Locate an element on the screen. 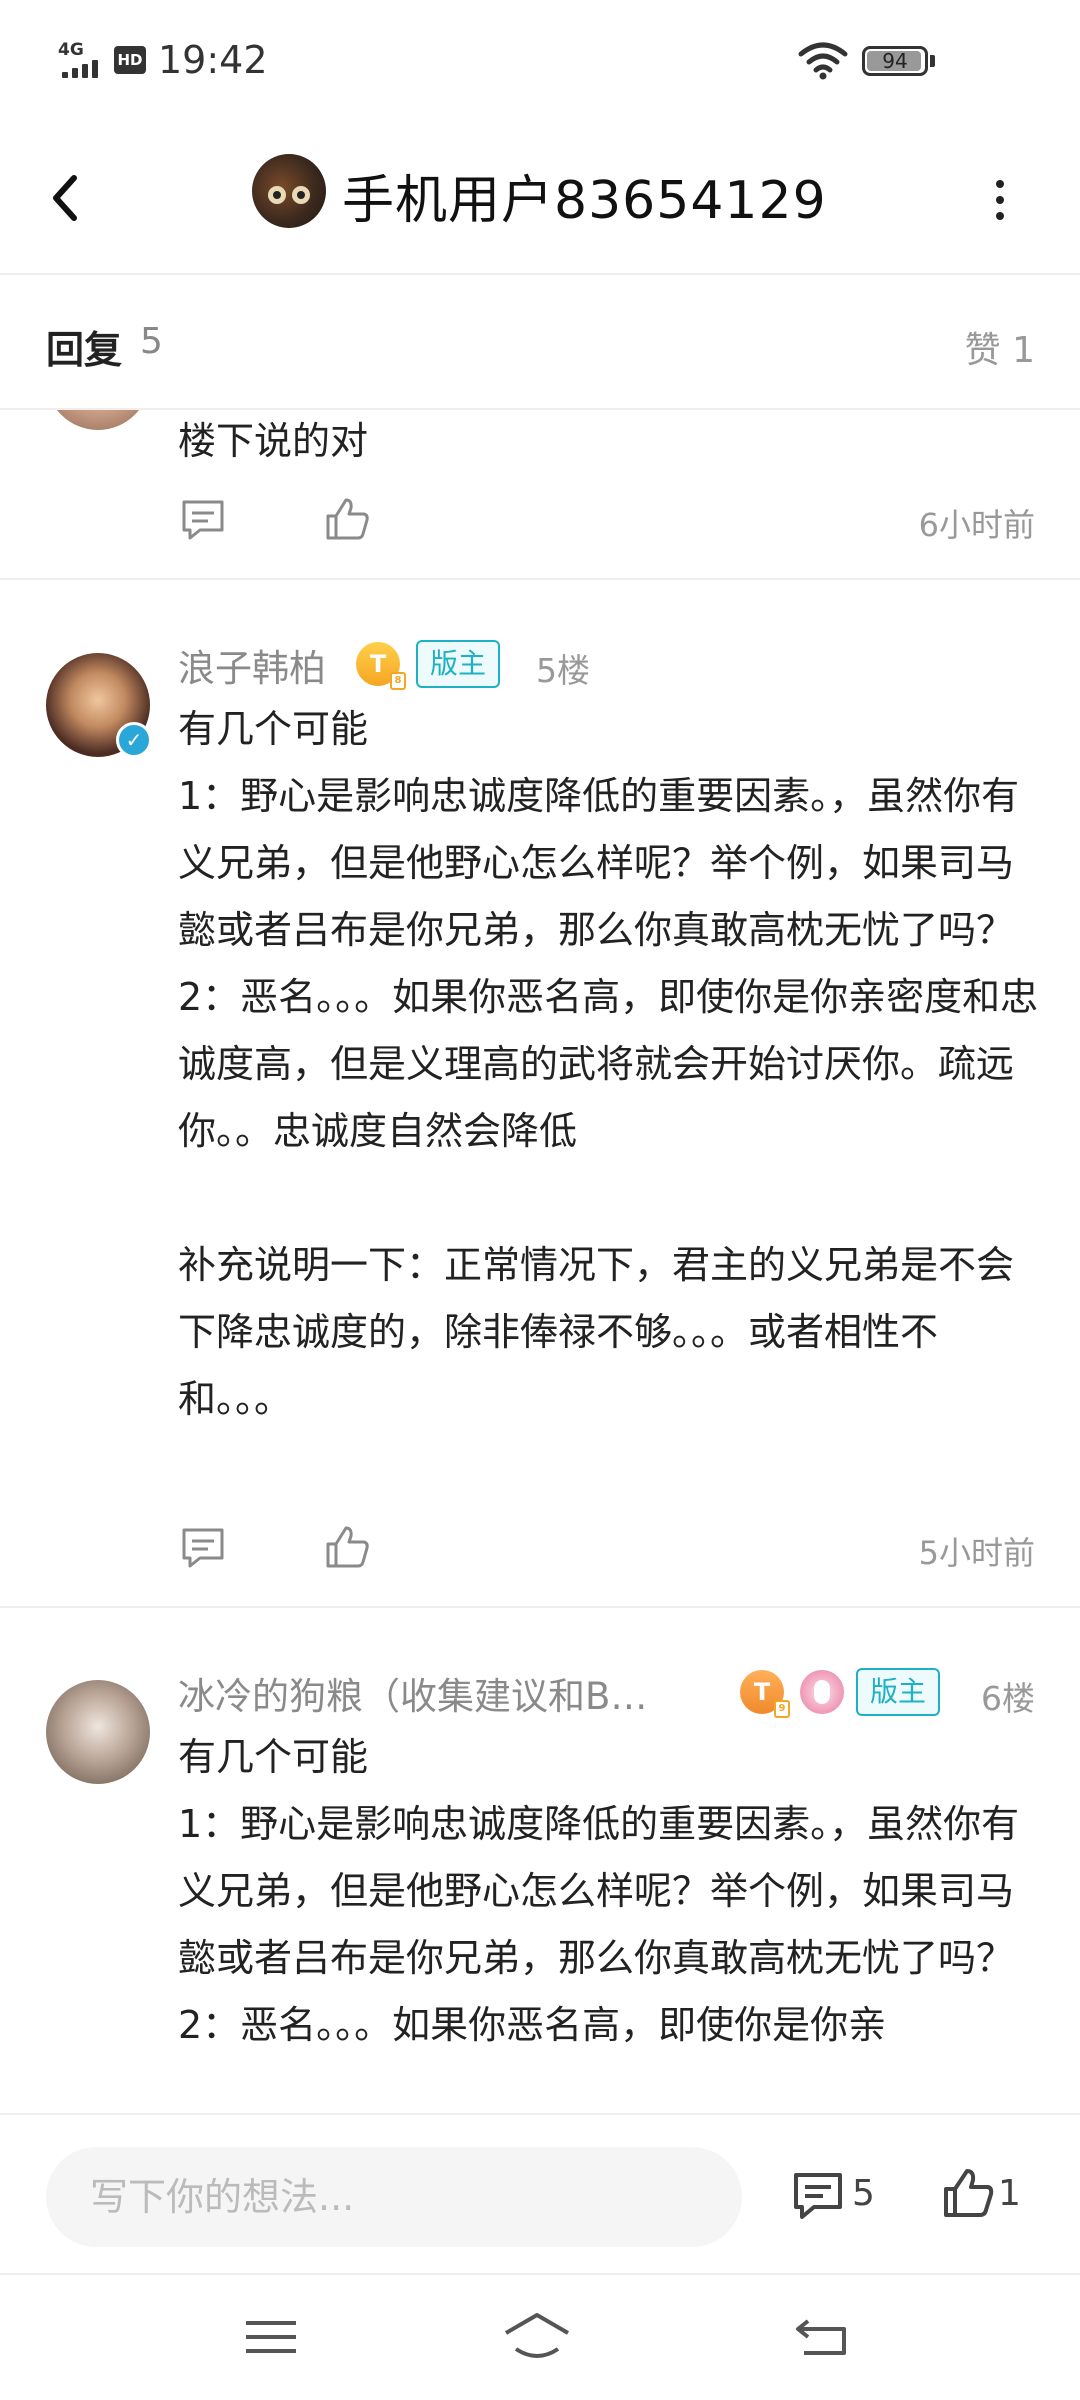 This screenshot has height=2400, width=1080. status-bar: 4G HD 19:42 94 is located at coordinates (540, 60).